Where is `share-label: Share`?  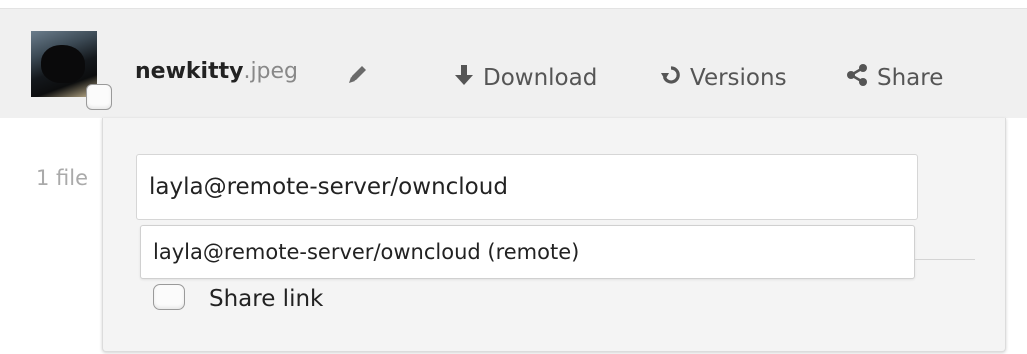 share-label: Share is located at coordinates (910, 78).